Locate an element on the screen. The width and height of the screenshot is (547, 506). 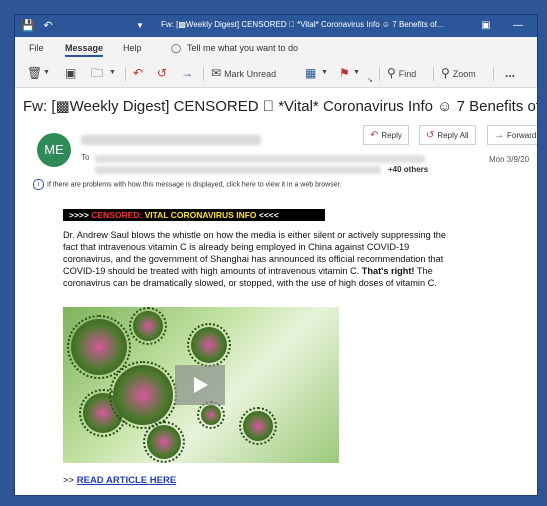
forward-label: Forward is located at coordinates (522, 135).